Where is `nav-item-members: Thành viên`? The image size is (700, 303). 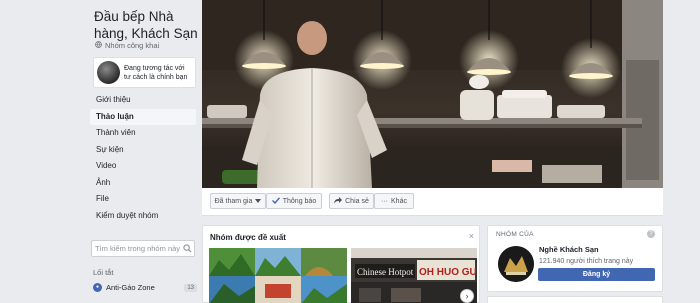 nav-item-members: Thành viên is located at coordinates (143, 133).